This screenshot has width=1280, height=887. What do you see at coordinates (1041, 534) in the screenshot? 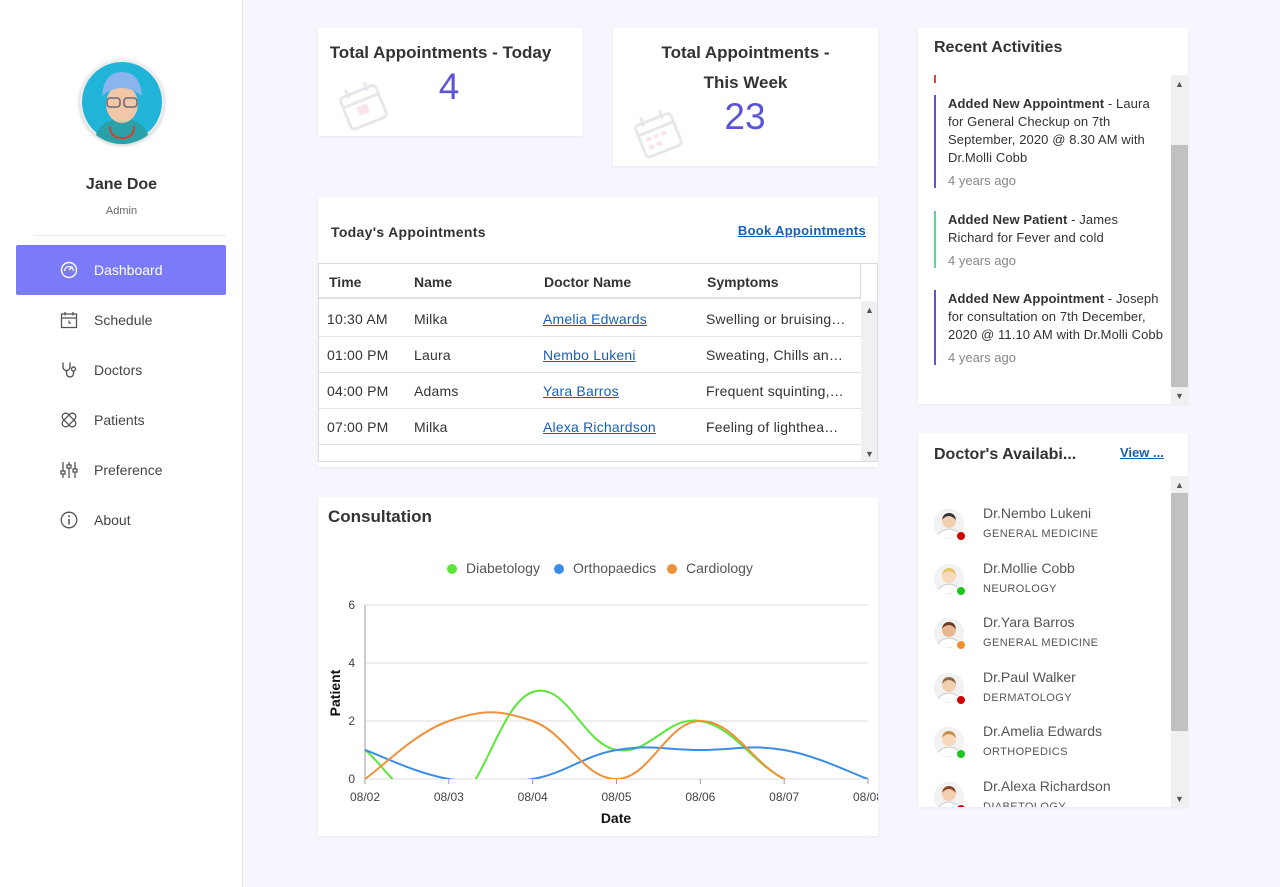
I see `doctor-specialty: GENERAL MEDICINE` at bounding box center [1041, 534].